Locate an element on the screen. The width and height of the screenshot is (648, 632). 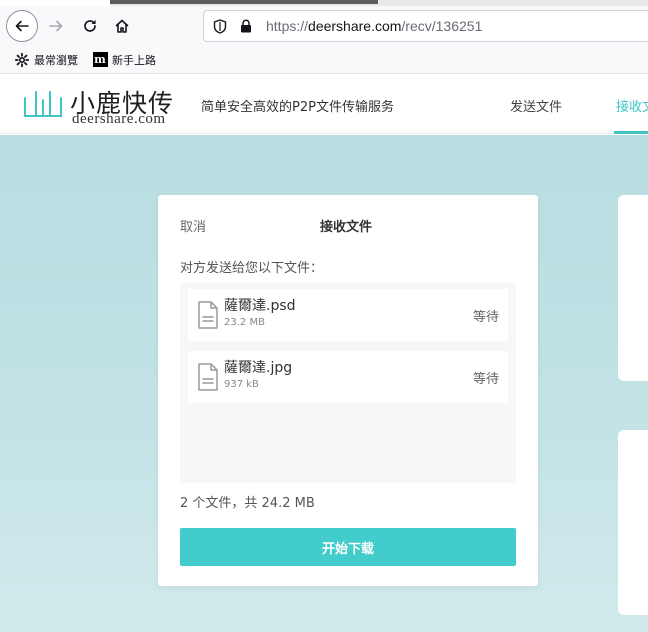
url-host: deershare.com is located at coordinates (355, 26).